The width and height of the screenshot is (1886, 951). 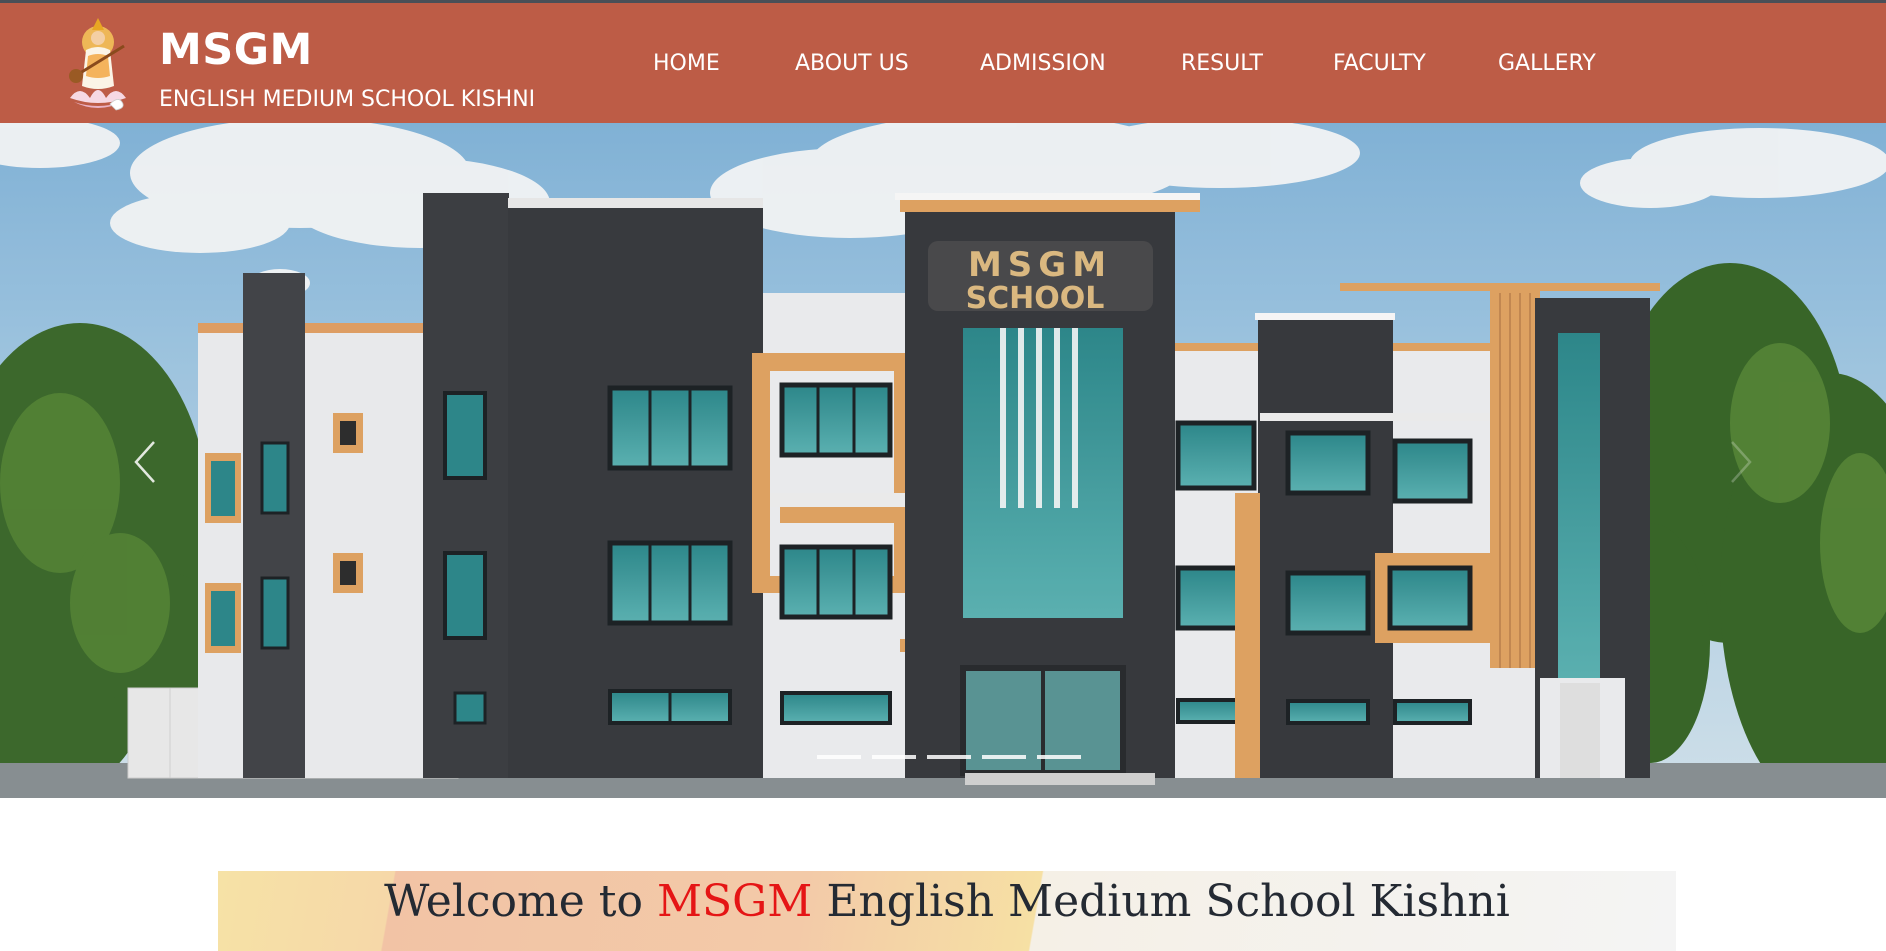 I want to click on nav-gallery: GALLERY, so click(x=1547, y=64).